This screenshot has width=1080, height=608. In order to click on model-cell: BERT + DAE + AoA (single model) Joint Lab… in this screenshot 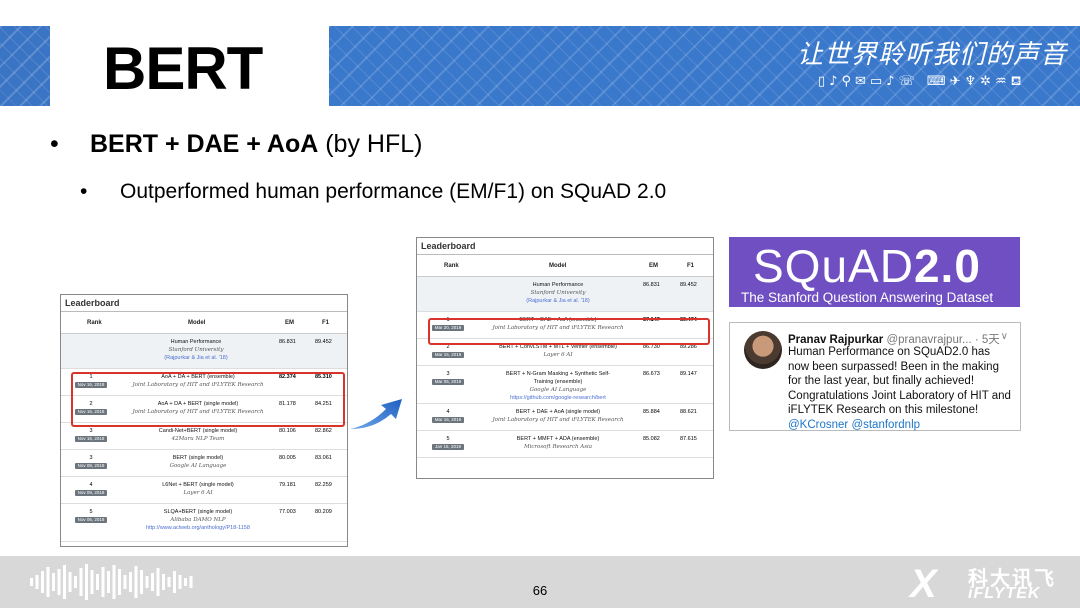, I will do `click(558, 416)`.